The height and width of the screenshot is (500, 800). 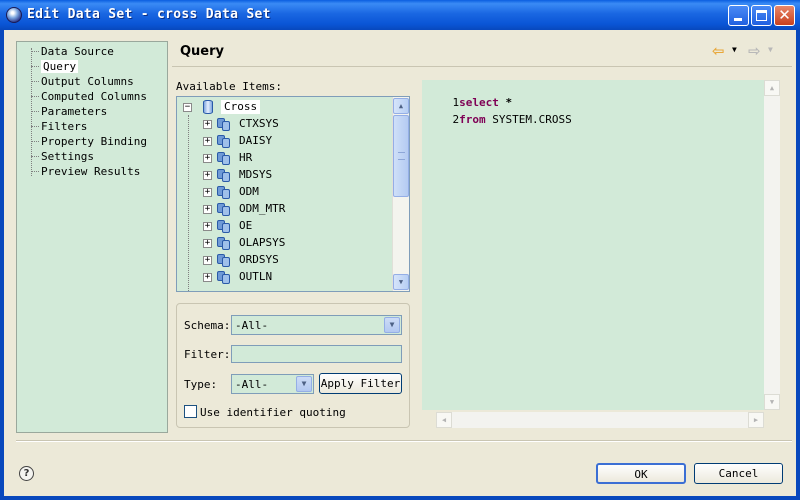 I want to click on maximize-icon, so click(x=761, y=15).